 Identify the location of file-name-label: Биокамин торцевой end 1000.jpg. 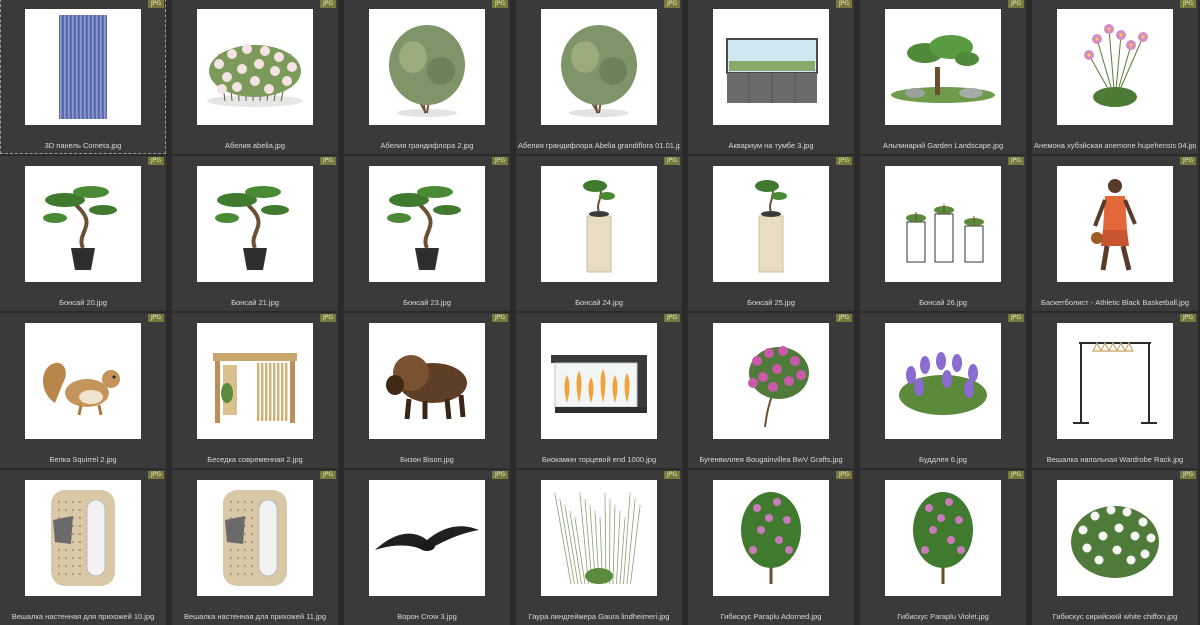
(599, 459).